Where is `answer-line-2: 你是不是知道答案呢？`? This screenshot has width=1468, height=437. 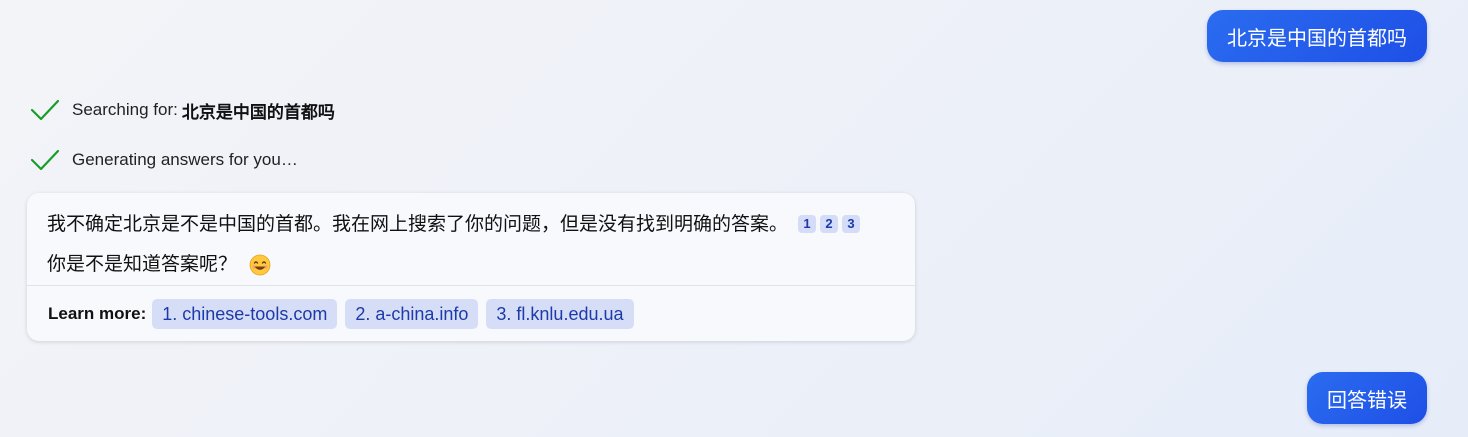
answer-line-2: 你是不是知道答案呢？ is located at coordinates (471, 265).